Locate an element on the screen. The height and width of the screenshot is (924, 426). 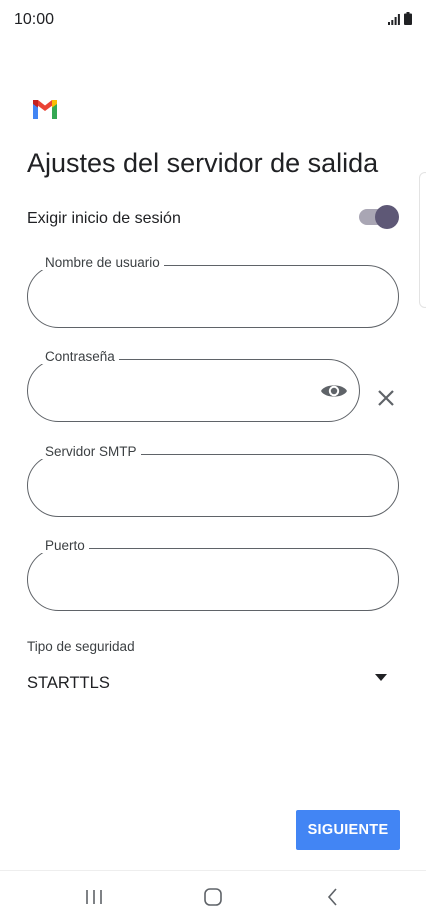
gmail-logo-icon is located at coordinates (45, 109).